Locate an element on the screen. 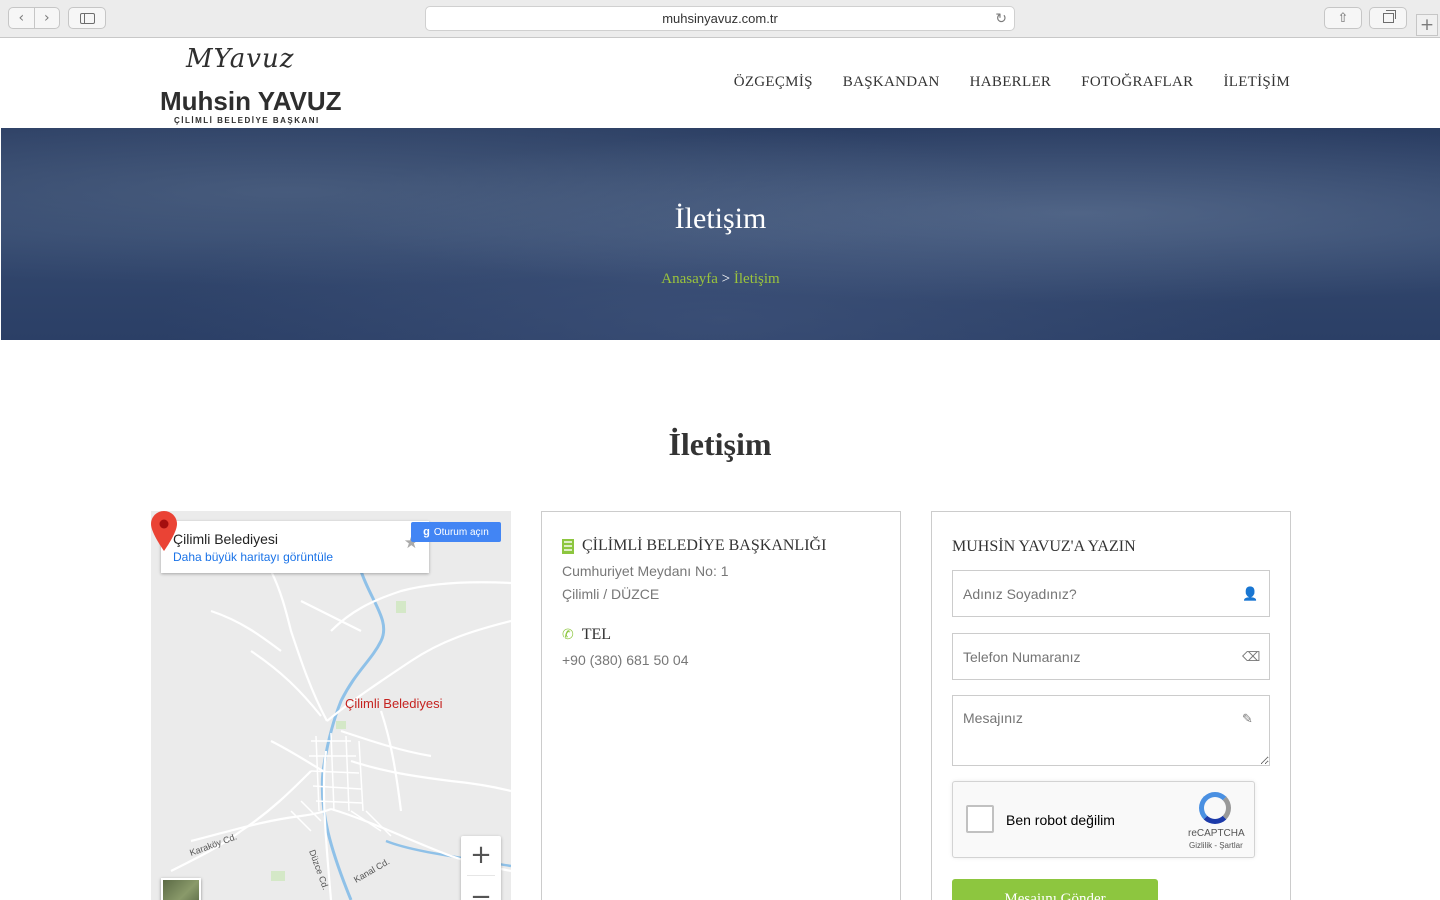  larger-map-link: Daha büyük haritayı görüntüle is located at coordinates (253, 557).